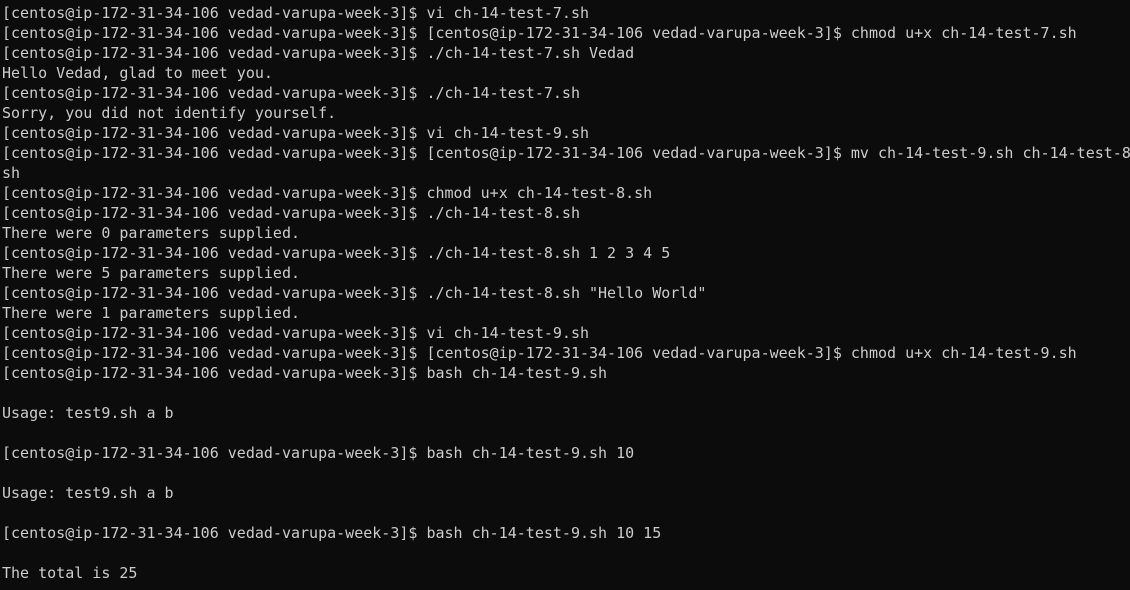 This screenshot has height=590, width=1130. What do you see at coordinates (151, 273) in the screenshot?
I see `terminal-line: There were 5 parameters supplied.` at bounding box center [151, 273].